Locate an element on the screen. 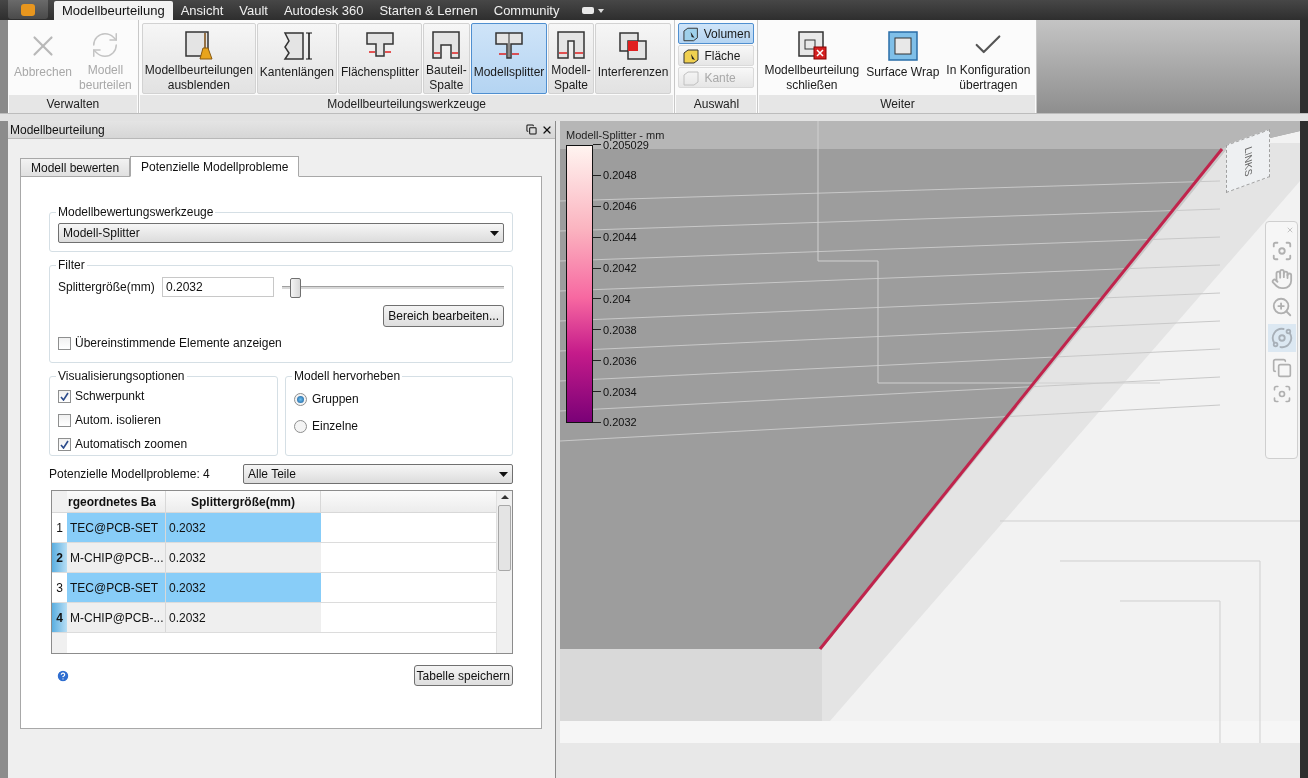 This screenshot has width=1308, height=778. ribbon-button: Bauteil- Spalte is located at coordinates (446, 58).